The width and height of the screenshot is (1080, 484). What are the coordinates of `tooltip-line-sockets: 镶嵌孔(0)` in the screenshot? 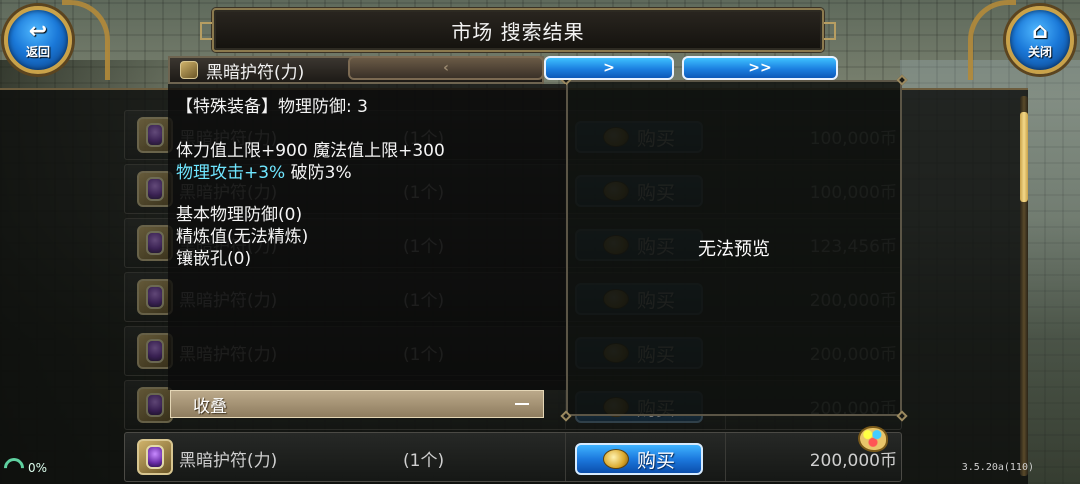 It's located at (214, 259).